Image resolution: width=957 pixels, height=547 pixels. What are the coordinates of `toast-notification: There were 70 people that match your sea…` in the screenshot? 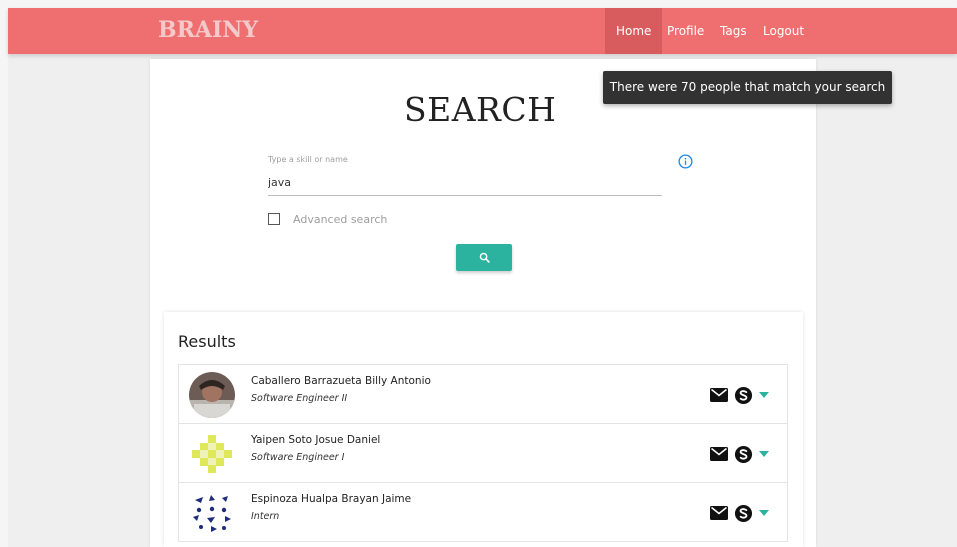 It's located at (747, 87).